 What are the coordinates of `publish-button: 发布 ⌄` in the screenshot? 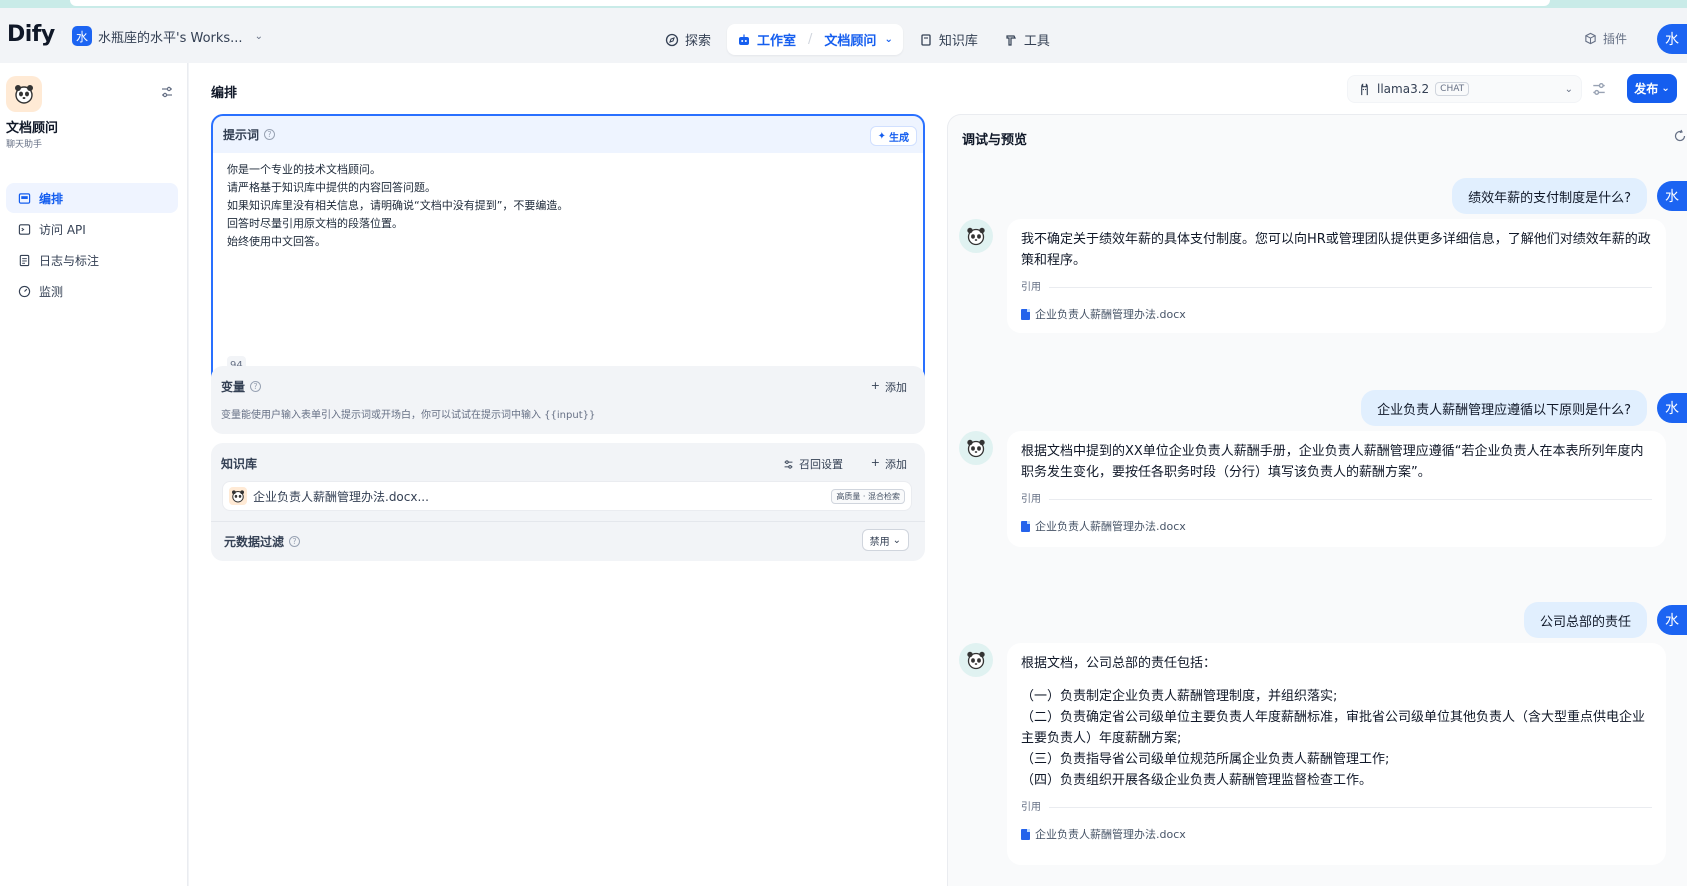 It's located at (1652, 88).